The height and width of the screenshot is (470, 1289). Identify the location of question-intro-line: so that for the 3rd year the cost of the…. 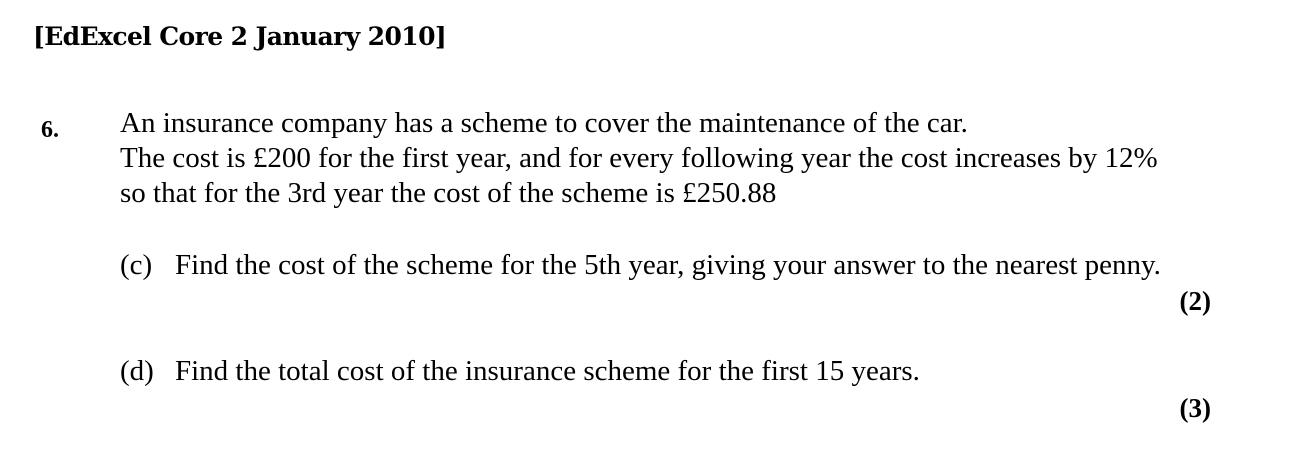
(448, 193).